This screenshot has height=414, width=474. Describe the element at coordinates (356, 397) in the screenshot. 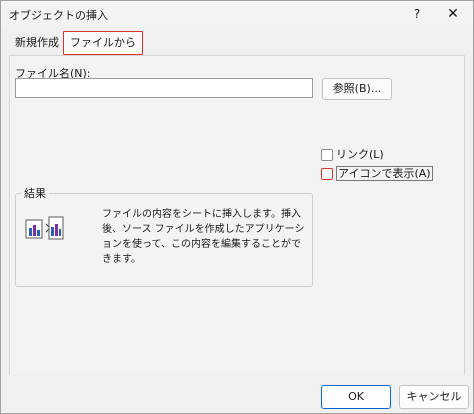

I see `ok-button: OK` at that location.